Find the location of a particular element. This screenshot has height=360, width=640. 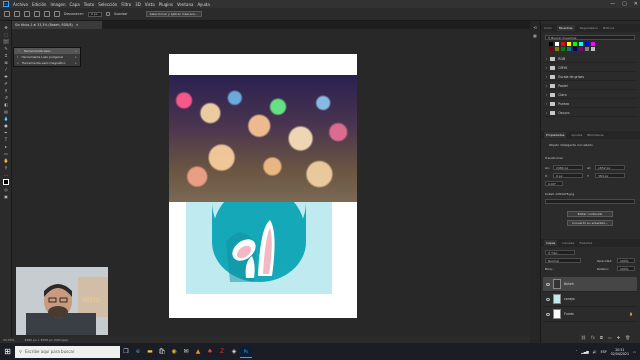

menu-archivo: Archivo is located at coordinates (20, 4).